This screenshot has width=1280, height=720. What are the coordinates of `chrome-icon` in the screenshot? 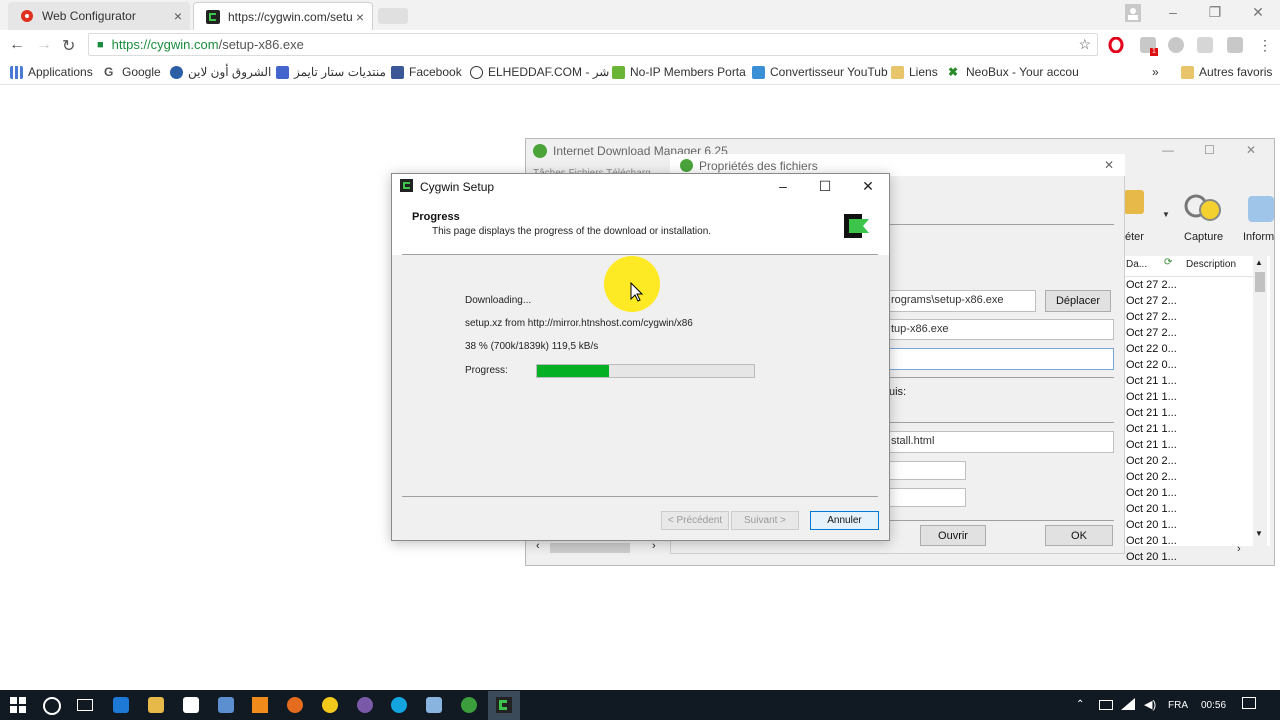 It's located at (330, 705).